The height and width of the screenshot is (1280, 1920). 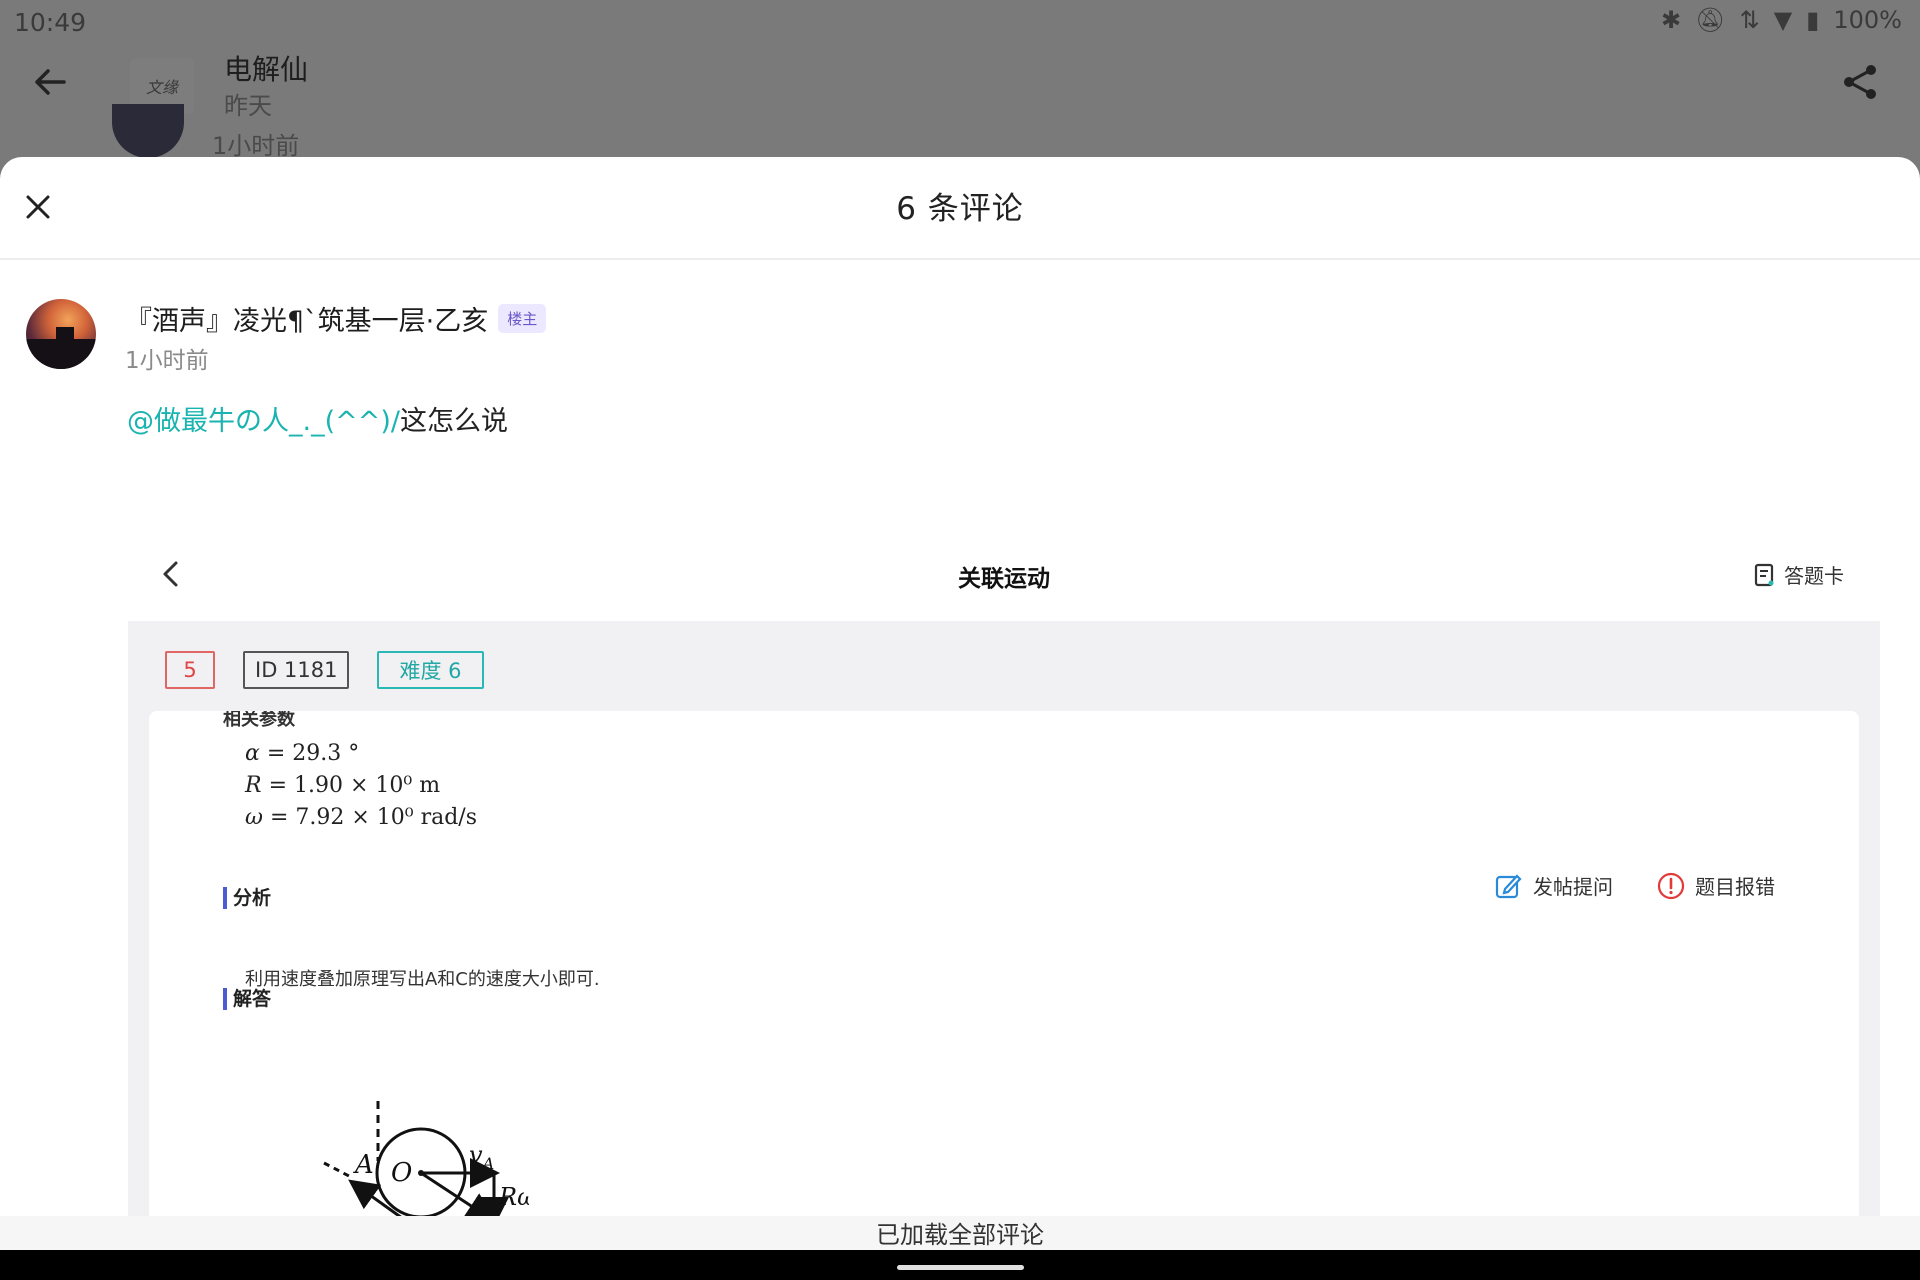 What do you see at coordinates (167, 361) in the screenshot?
I see `comment-time: 1小时前` at bounding box center [167, 361].